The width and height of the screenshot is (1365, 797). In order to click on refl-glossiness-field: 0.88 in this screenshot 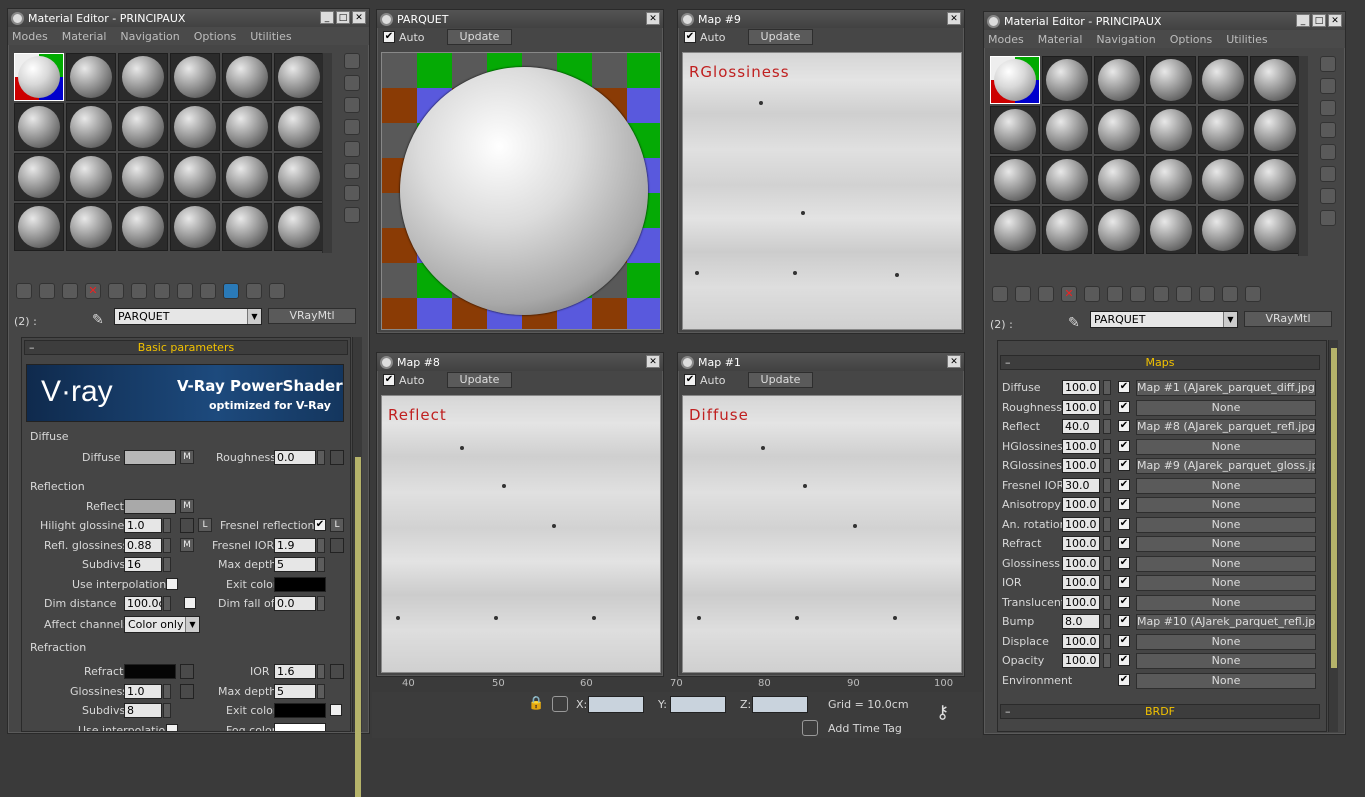, I will do `click(143, 545)`.